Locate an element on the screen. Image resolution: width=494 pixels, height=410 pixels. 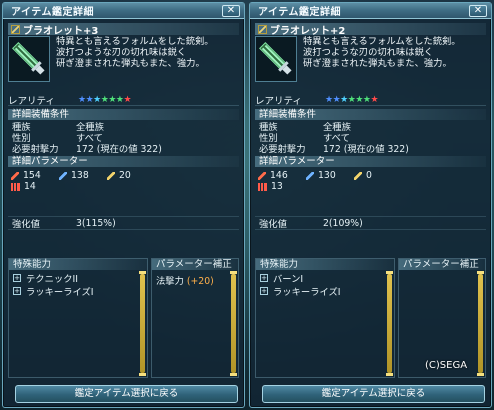
special-abilities-box: 特殊能力 + テクニックII + ラッキーライズI is located at coordinates (78, 318).